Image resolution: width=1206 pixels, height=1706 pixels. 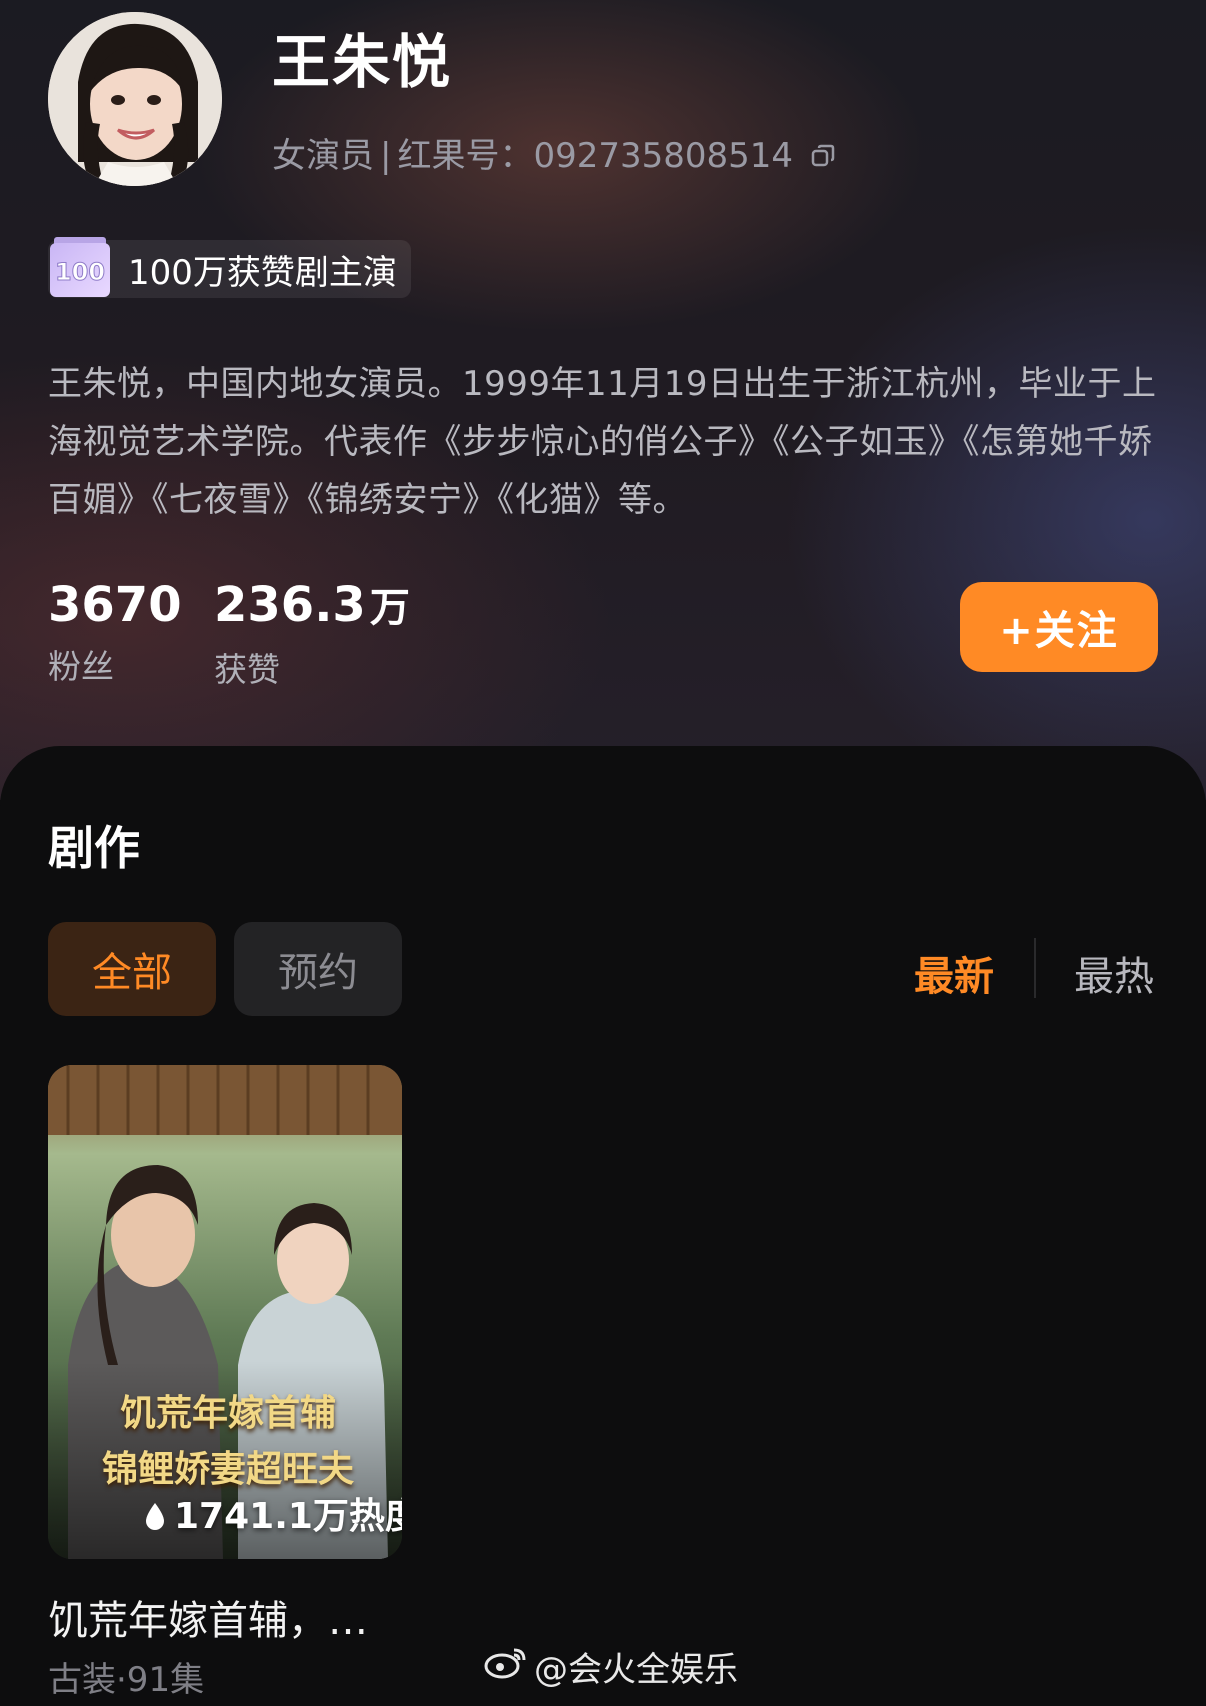 What do you see at coordinates (290, 605) in the screenshot?
I see `likes-value: 236.3` at bounding box center [290, 605].